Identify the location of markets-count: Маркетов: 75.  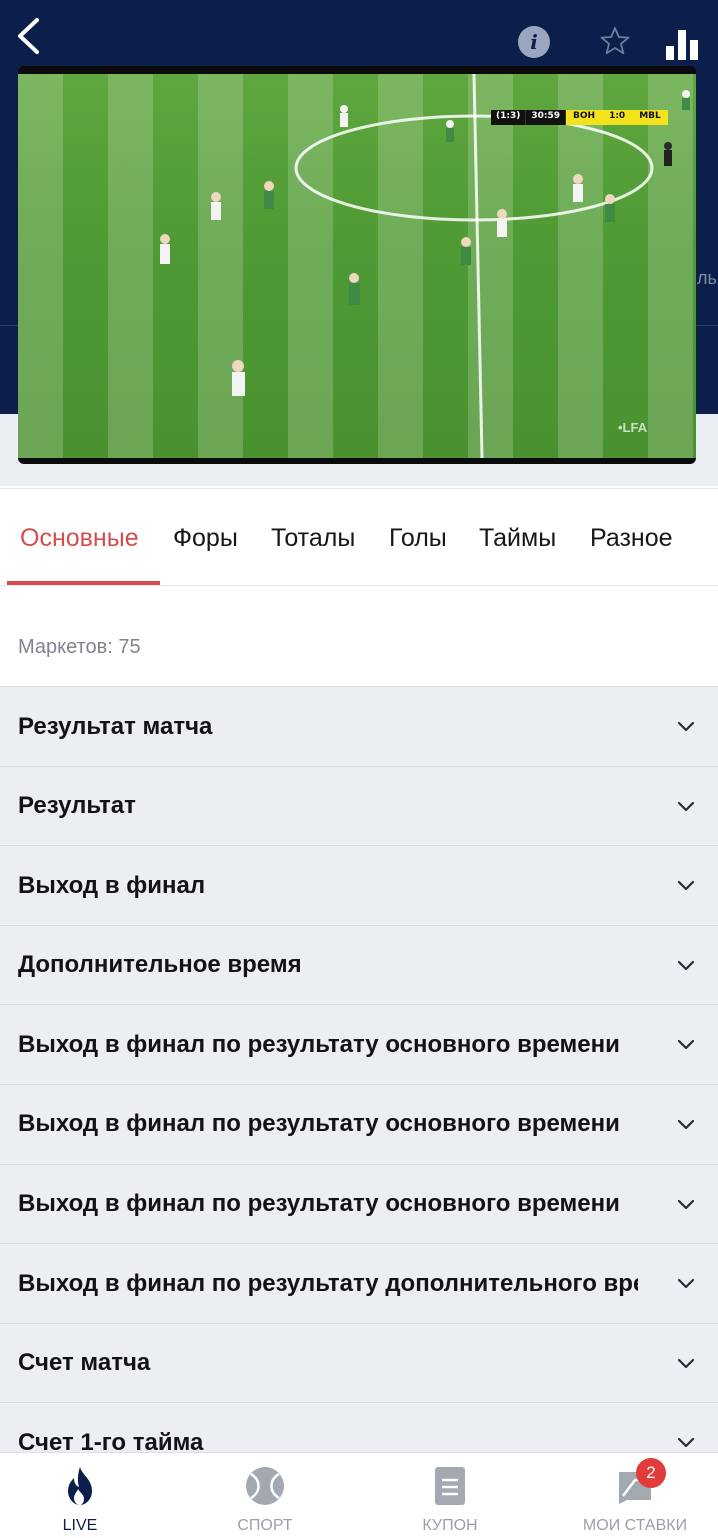
(79, 647).